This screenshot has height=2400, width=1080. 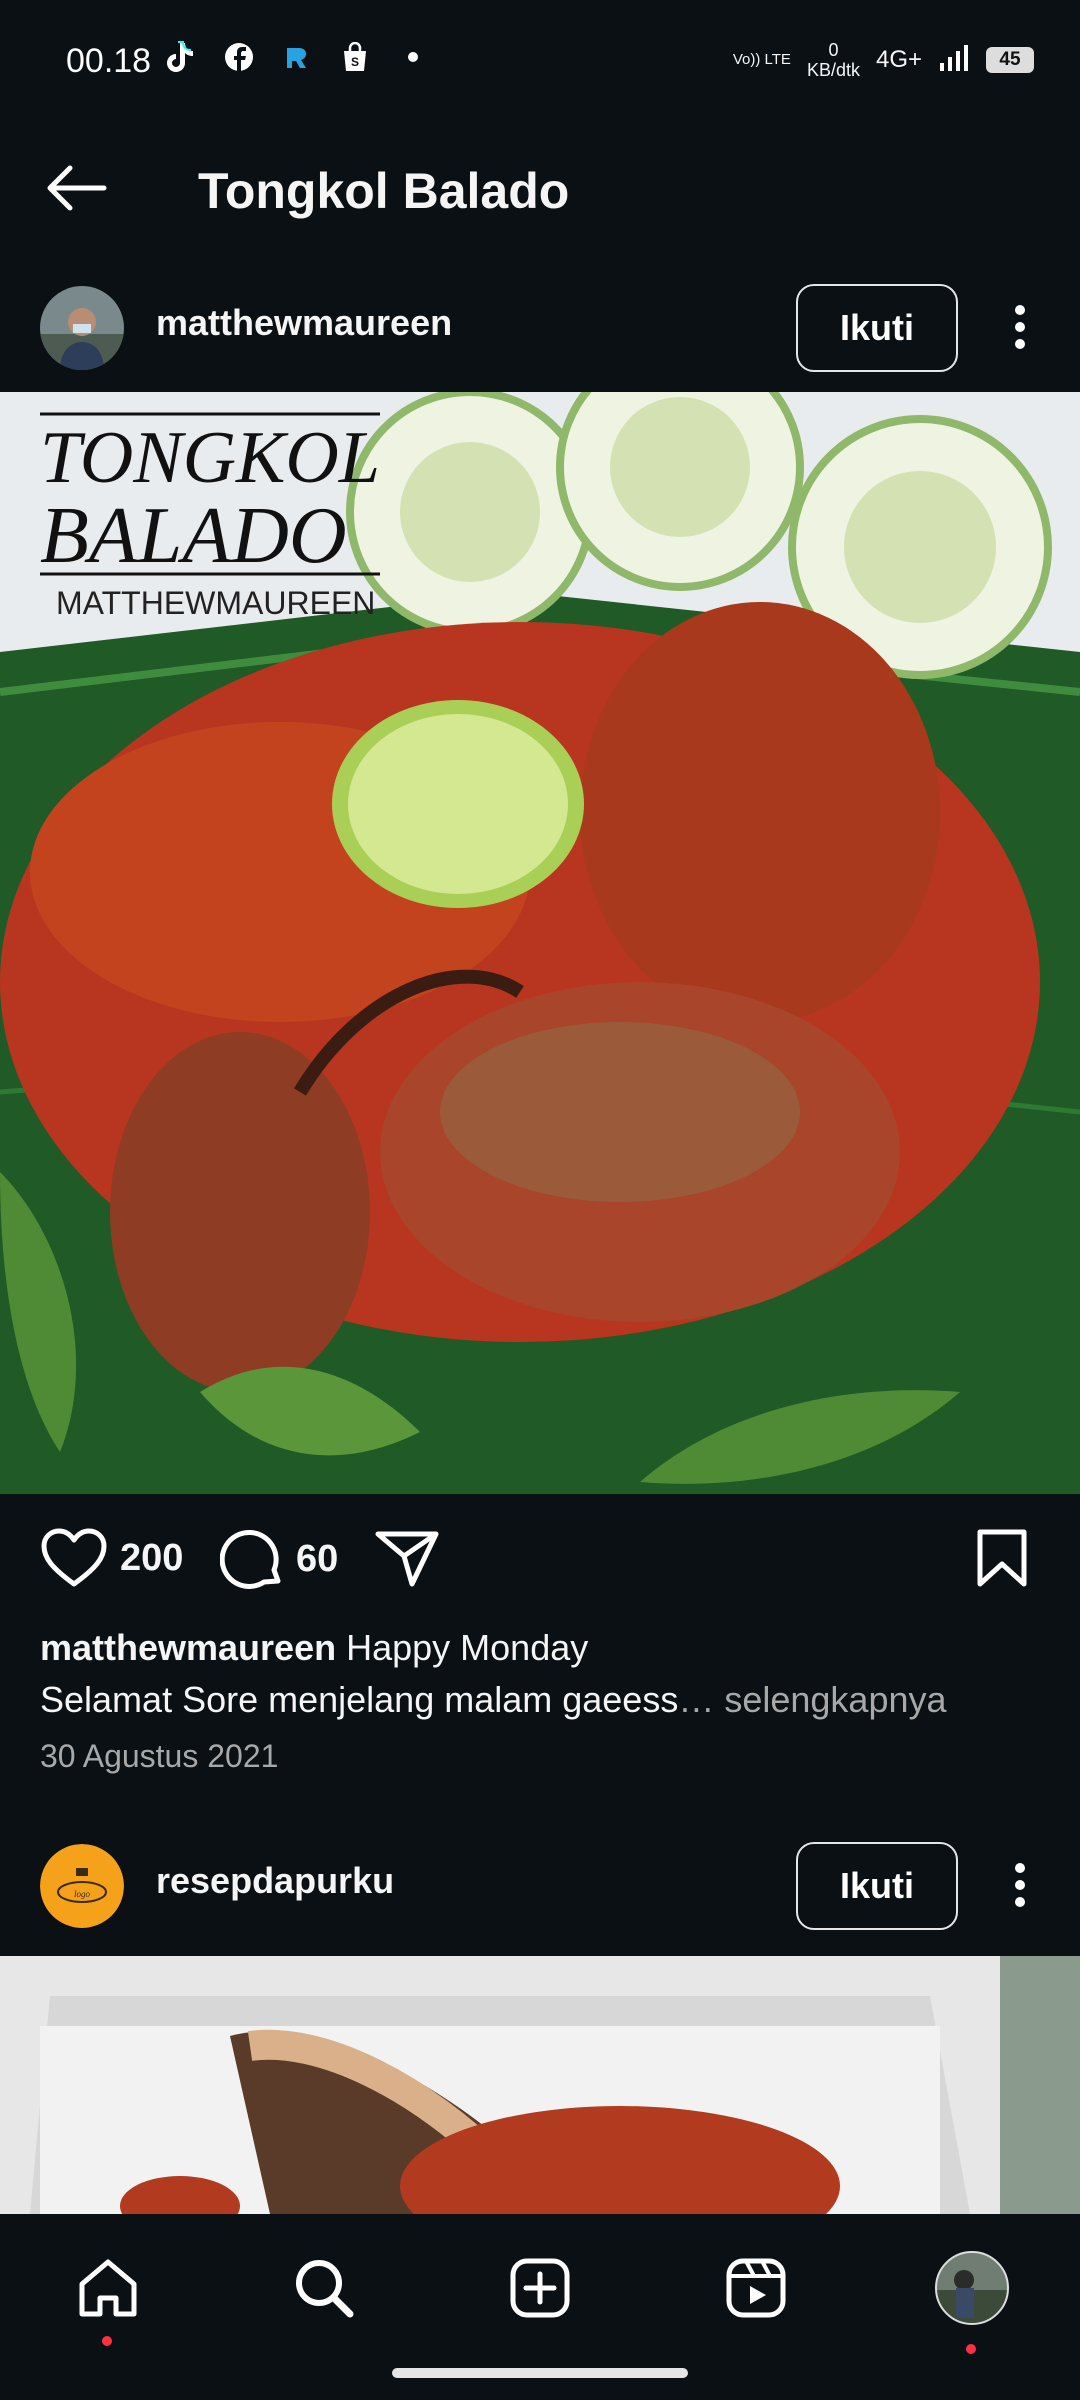 What do you see at coordinates (898, 59) in the screenshot?
I see `network-type: 4G+` at bounding box center [898, 59].